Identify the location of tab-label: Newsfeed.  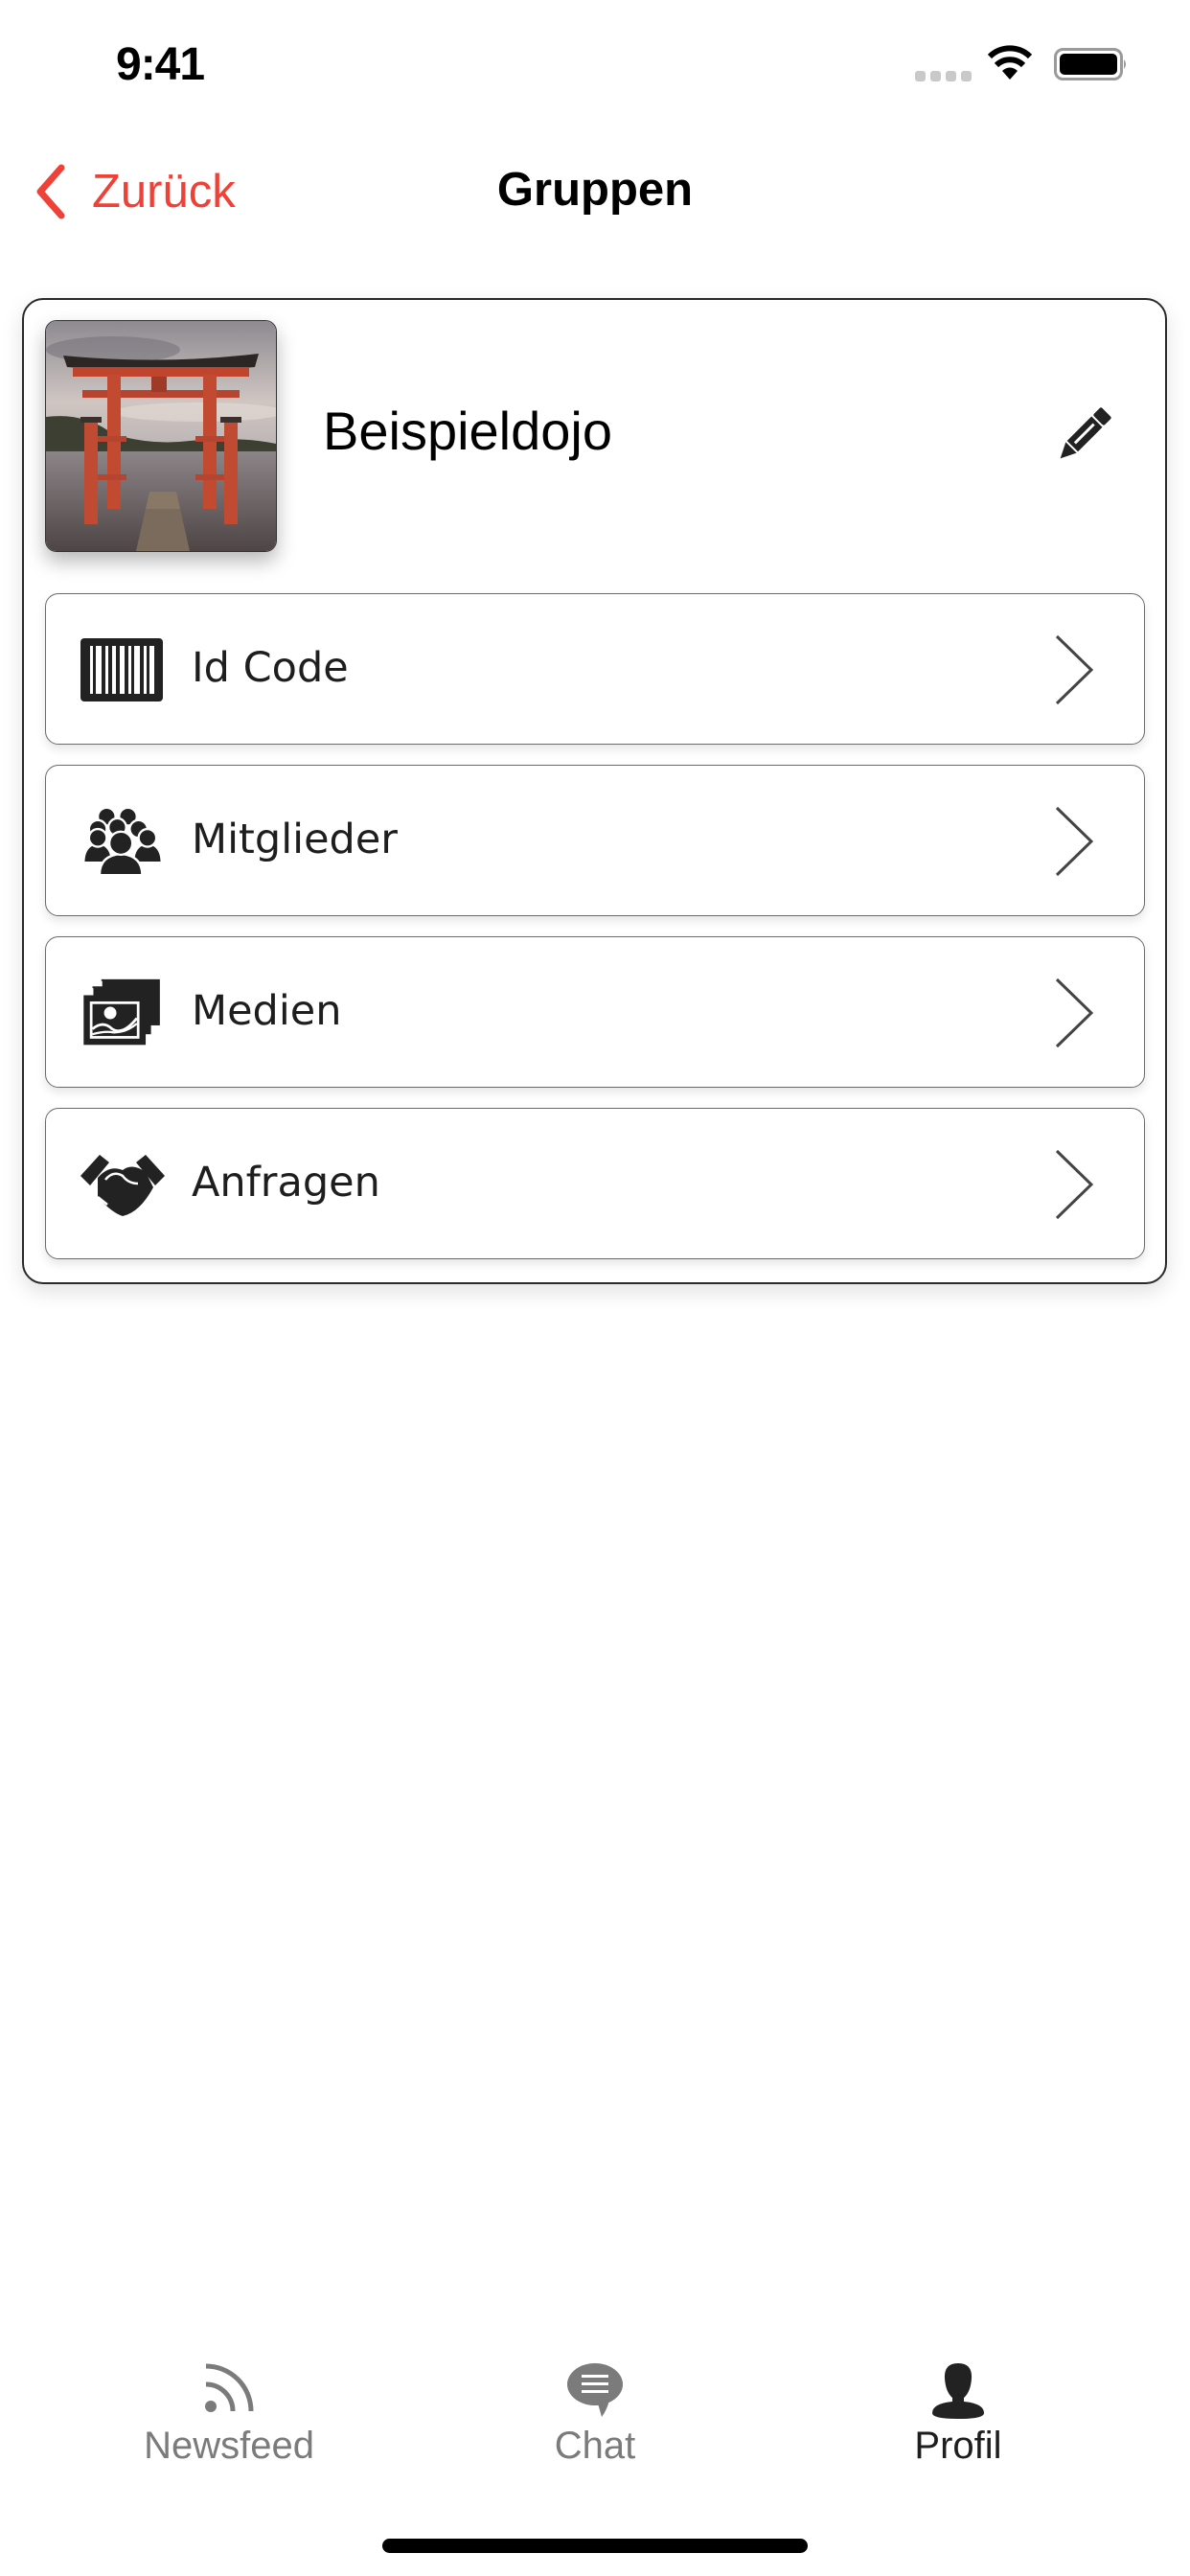
(229, 2446).